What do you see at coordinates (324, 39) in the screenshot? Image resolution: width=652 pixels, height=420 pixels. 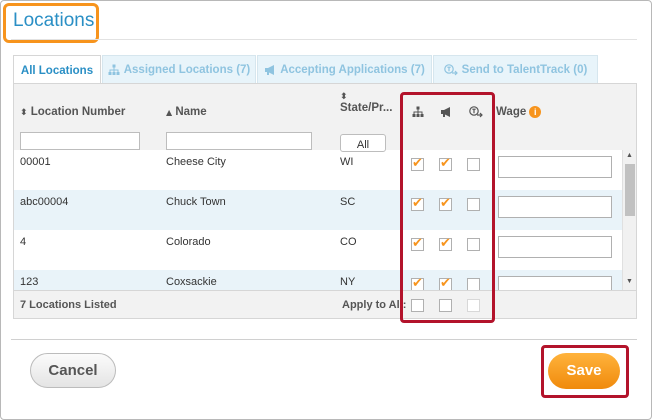 I see `title-divider` at bounding box center [324, 39].